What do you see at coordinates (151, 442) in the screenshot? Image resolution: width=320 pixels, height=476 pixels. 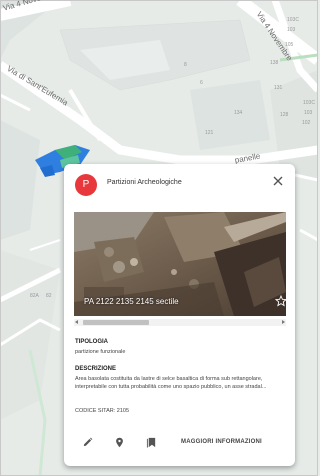 I see `bookmark-icon` at bounding box center [151, 442].